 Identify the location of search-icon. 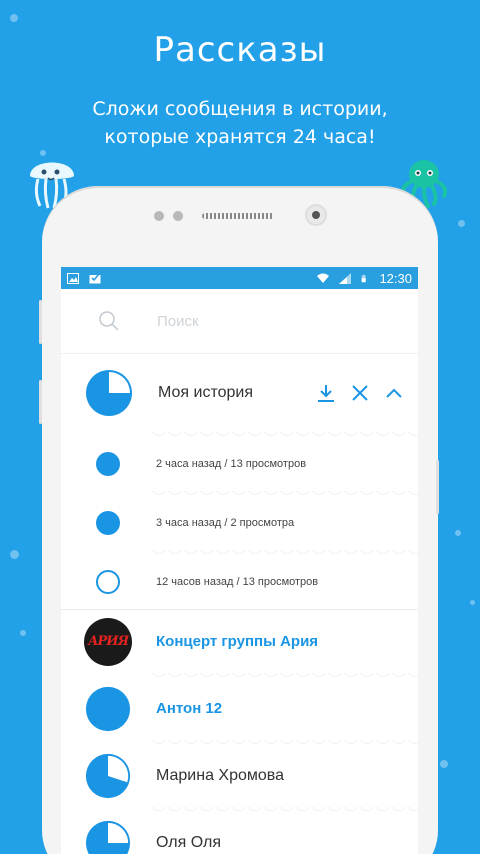
(109, 321).